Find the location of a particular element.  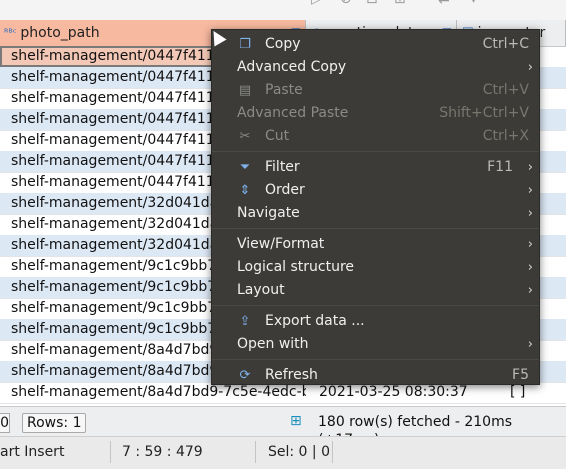

menu-item-label: Navigate is located at coordinates (268, 213).